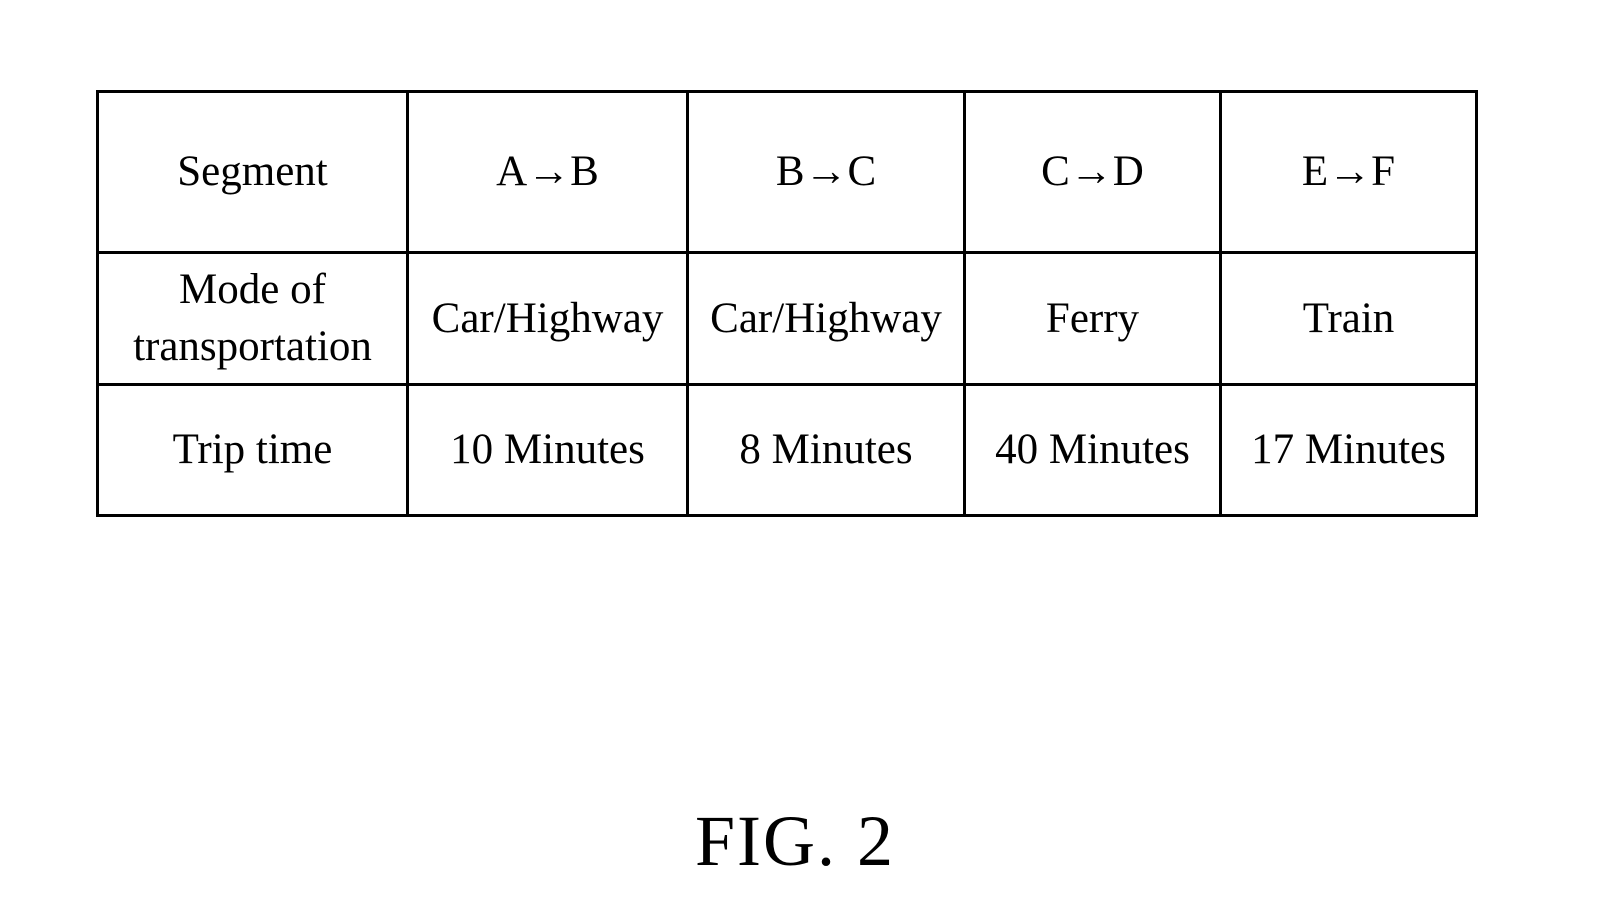 The width and height of the screenshot is (1606, 923). What do you see at coordinates (826, 450) in the screenshot?
I see `table-cell: 8 Minutes` at bounding box center [826, 450].